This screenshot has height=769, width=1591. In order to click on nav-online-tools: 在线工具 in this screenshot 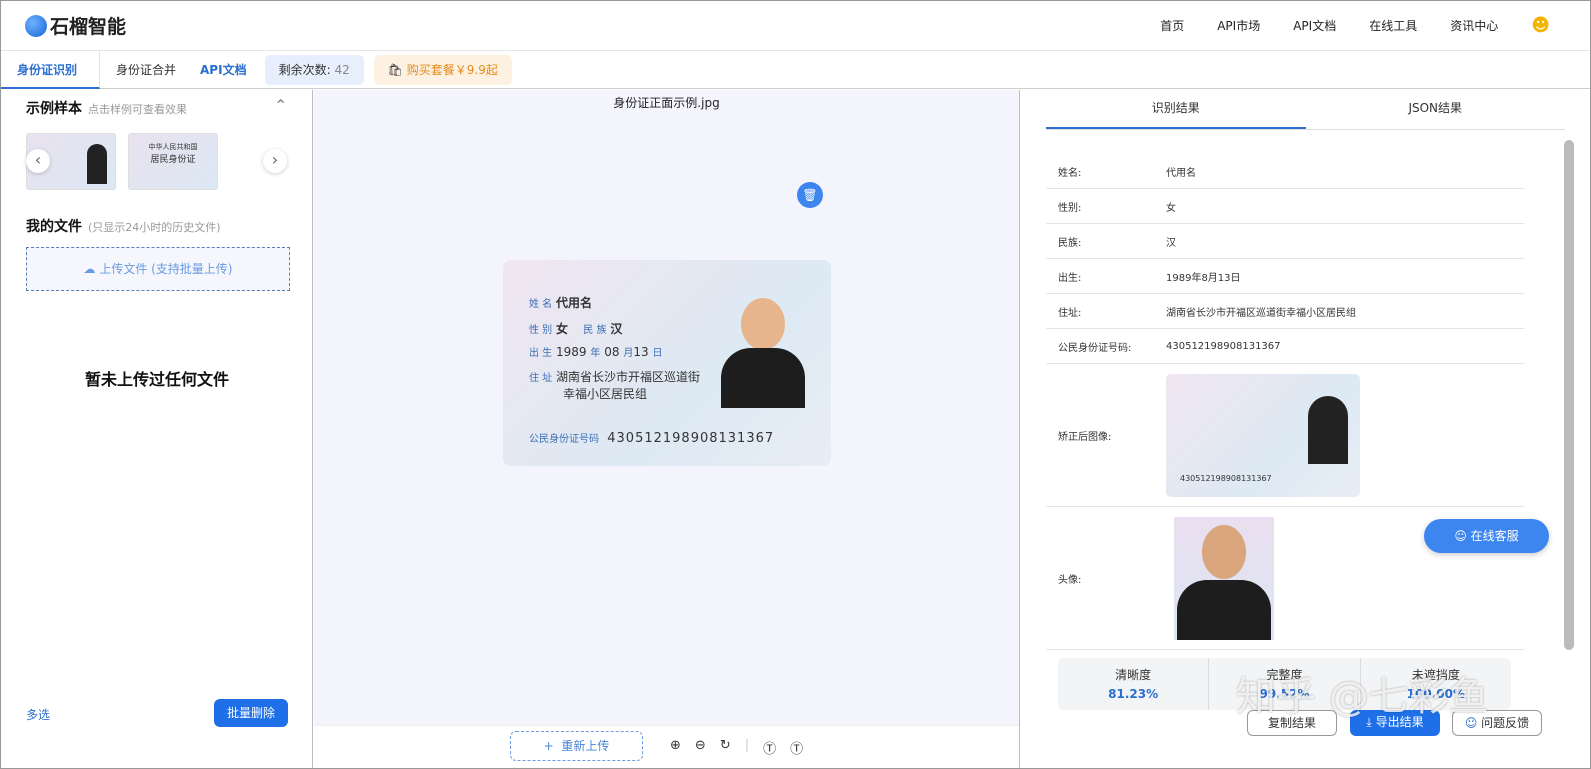, I will do `click(1393, 25)`.